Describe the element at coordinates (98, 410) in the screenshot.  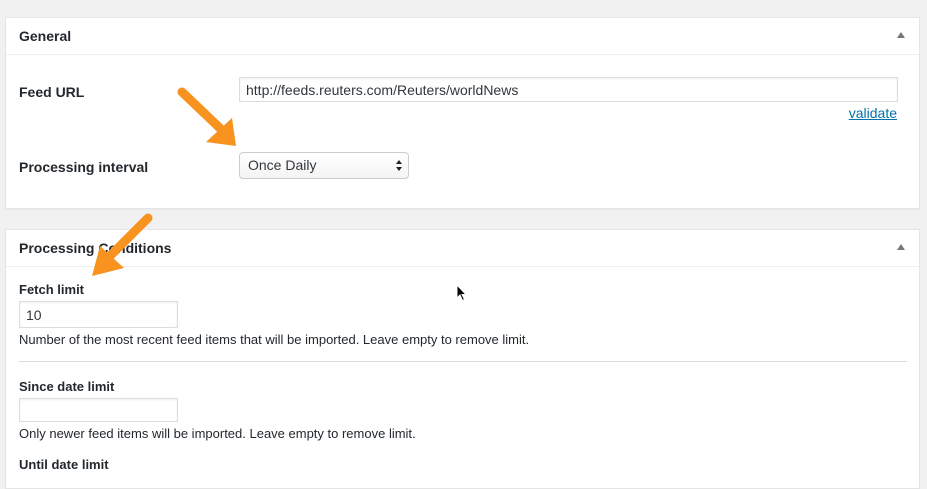
I see `since-date-limit-input` at that location.